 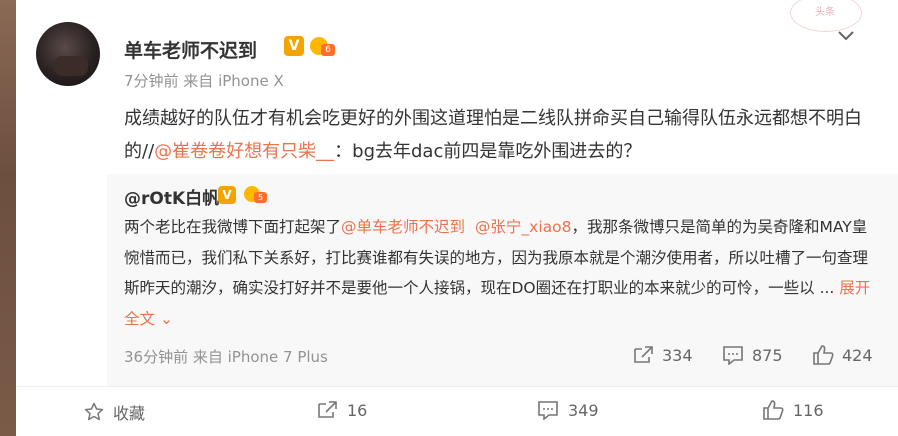 What do you see at coordinates (129, 413) in the screenshot?
I see `favorite-label: 收藏` at bounding box center [129, 413].